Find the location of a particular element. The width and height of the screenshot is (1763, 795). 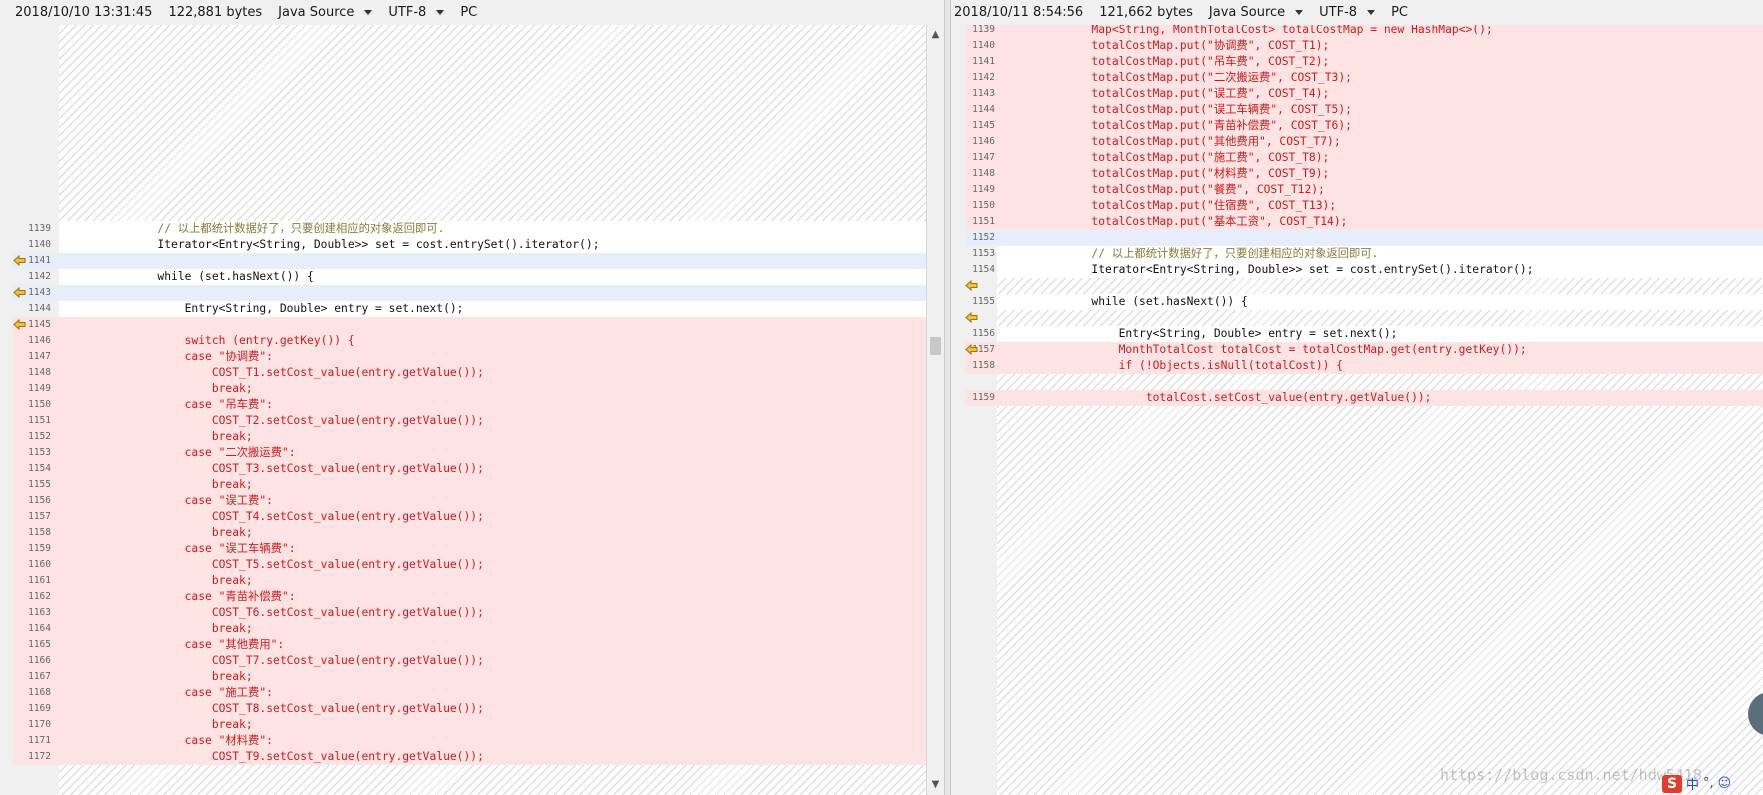

diff-line-row: COST_T5.setCost_value(entry.getValue()); is located at coordinates (492, 565).